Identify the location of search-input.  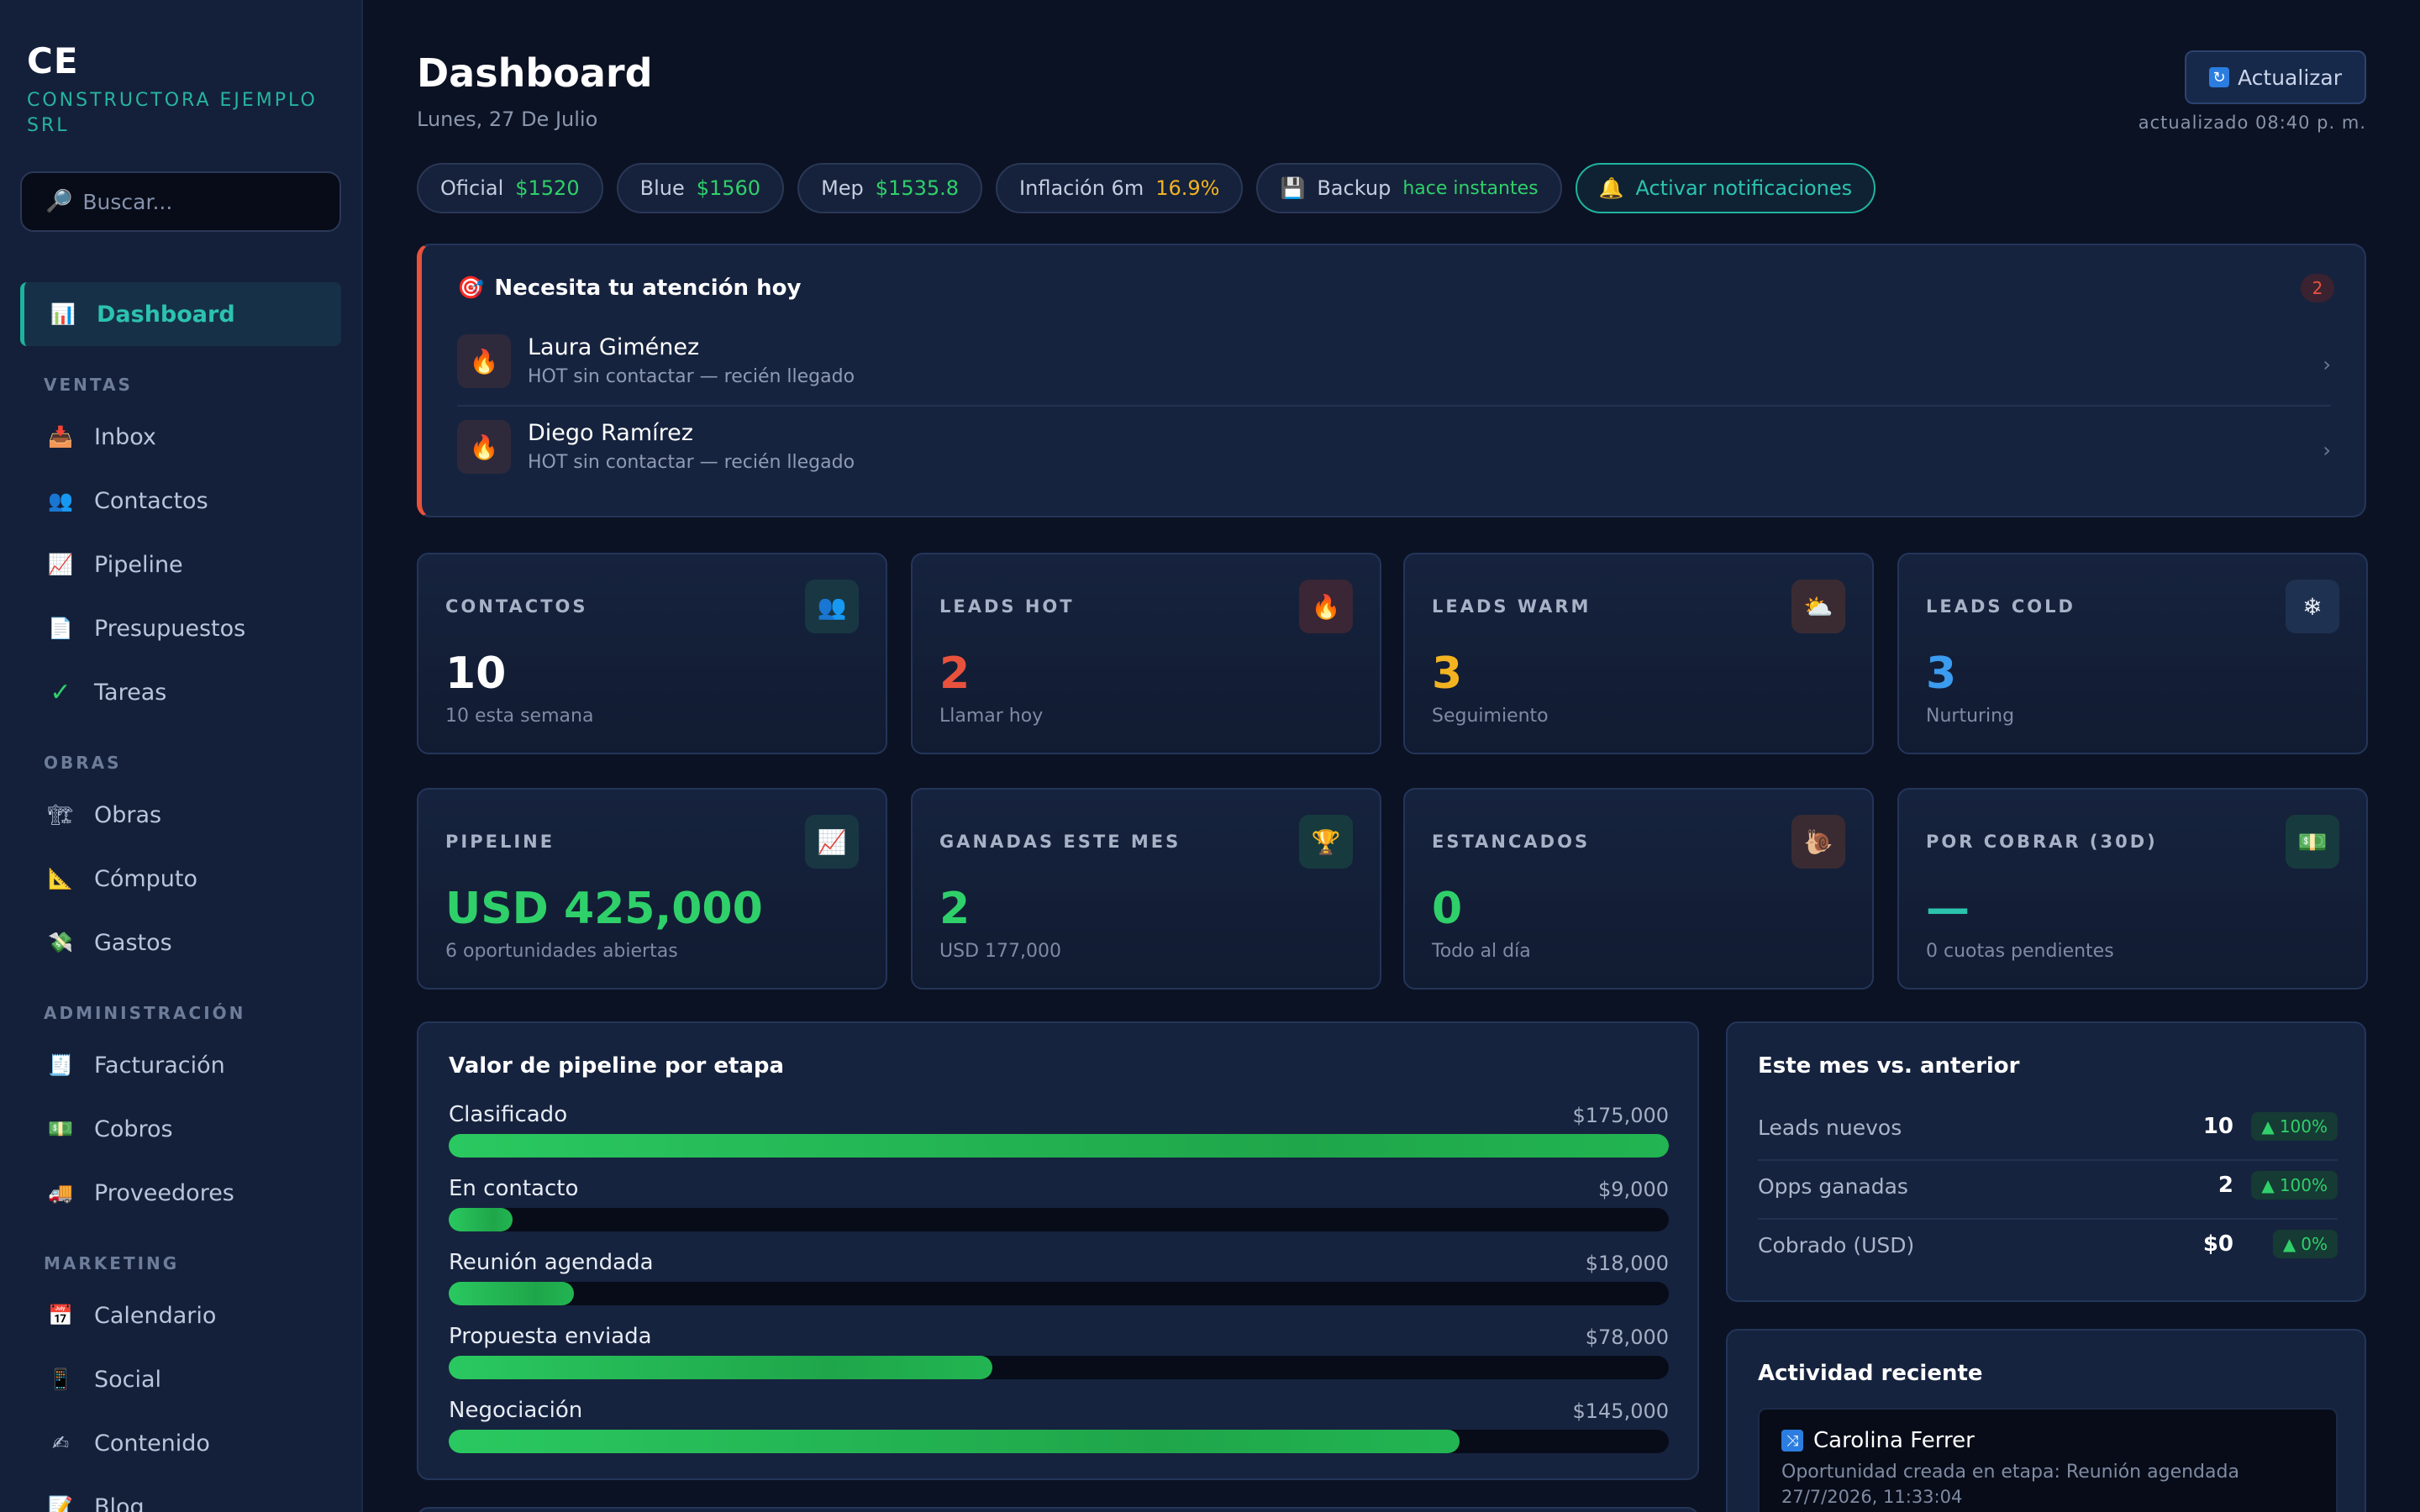
(204, 201).